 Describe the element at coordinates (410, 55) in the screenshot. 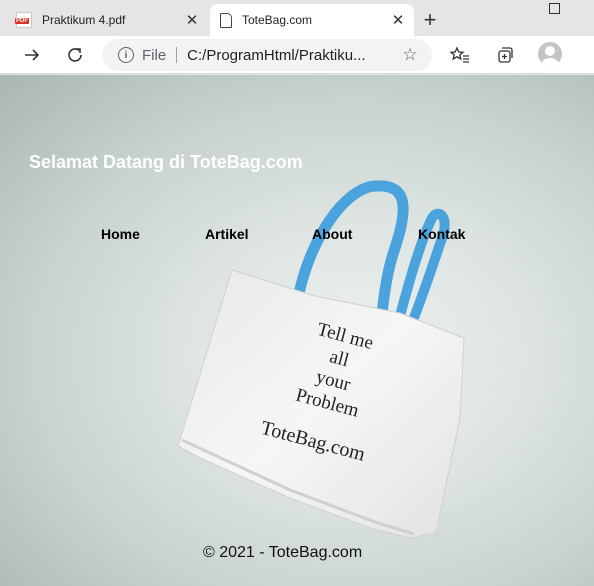

I see `add-favorite-icon: ☆` at that location.